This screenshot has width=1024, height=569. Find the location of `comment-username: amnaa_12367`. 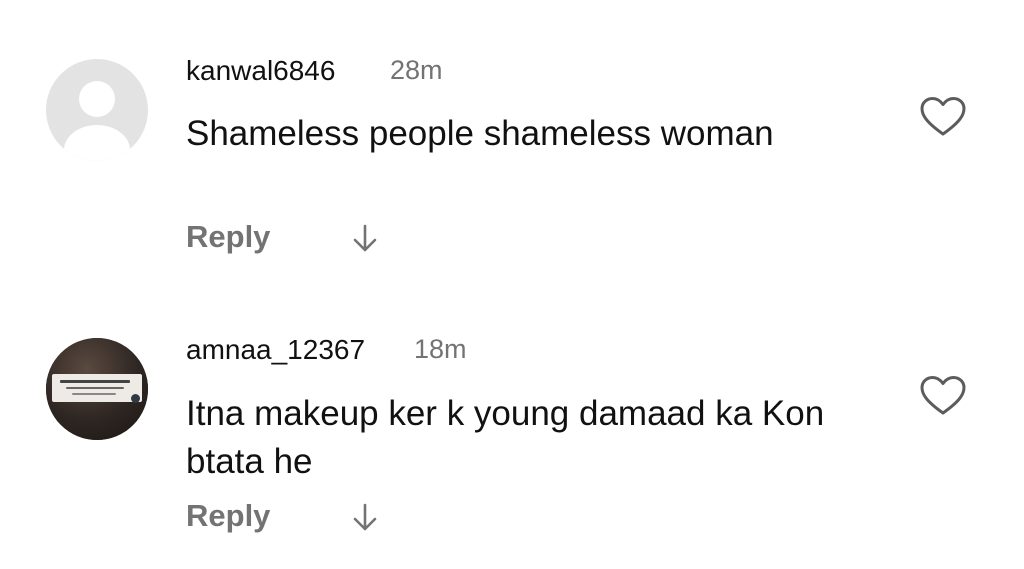

comment-username: amnaa_12367 is located at coordinates (275, 350).